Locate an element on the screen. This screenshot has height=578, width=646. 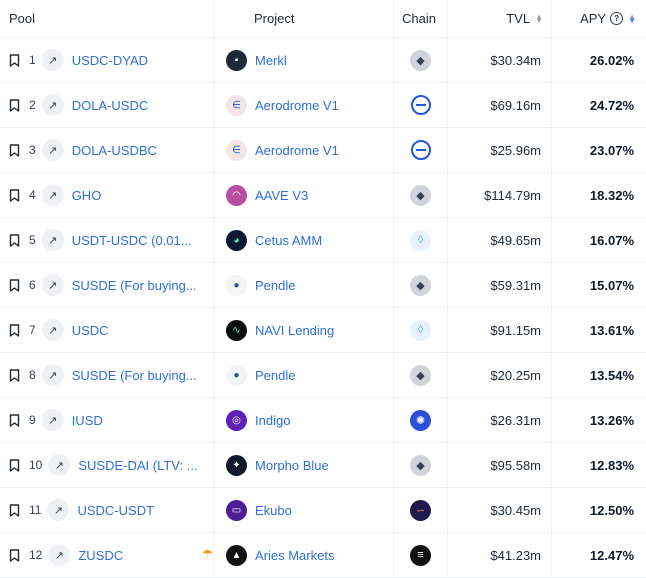
chain-cell: ≡ is located at coordinates (421, 555).